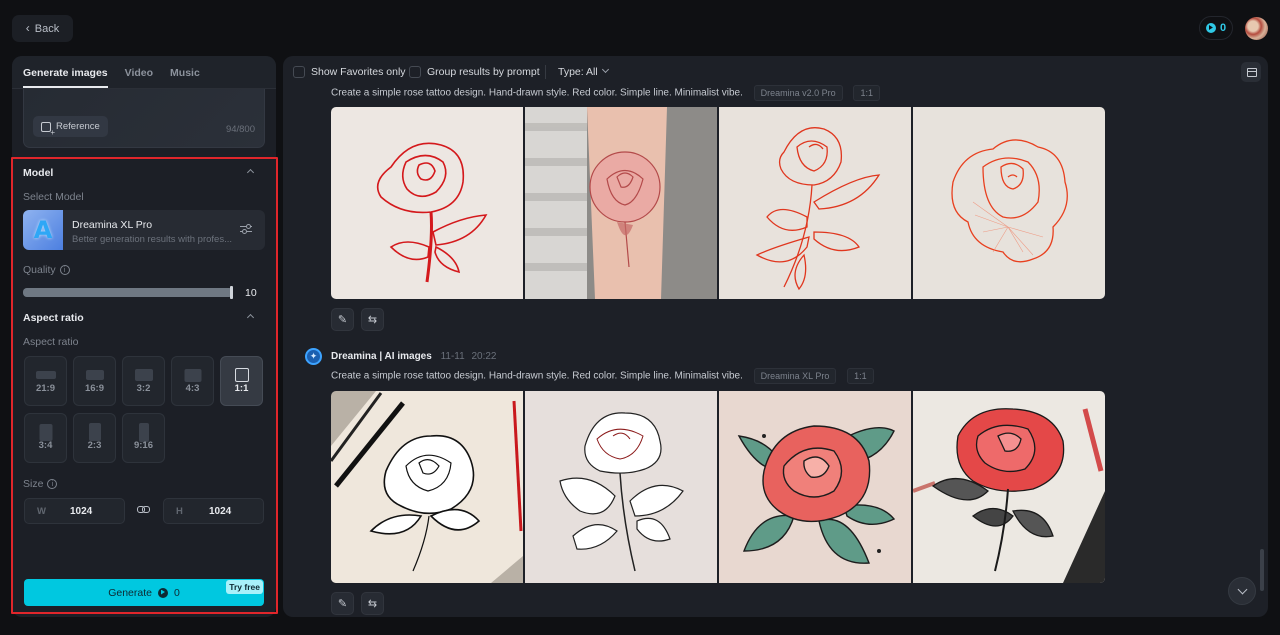 The height and width of the screenshot is (635, 1280). Describe the element at coordinates (1262, 570) in the screenshot. I see `scrollbar` at that location.